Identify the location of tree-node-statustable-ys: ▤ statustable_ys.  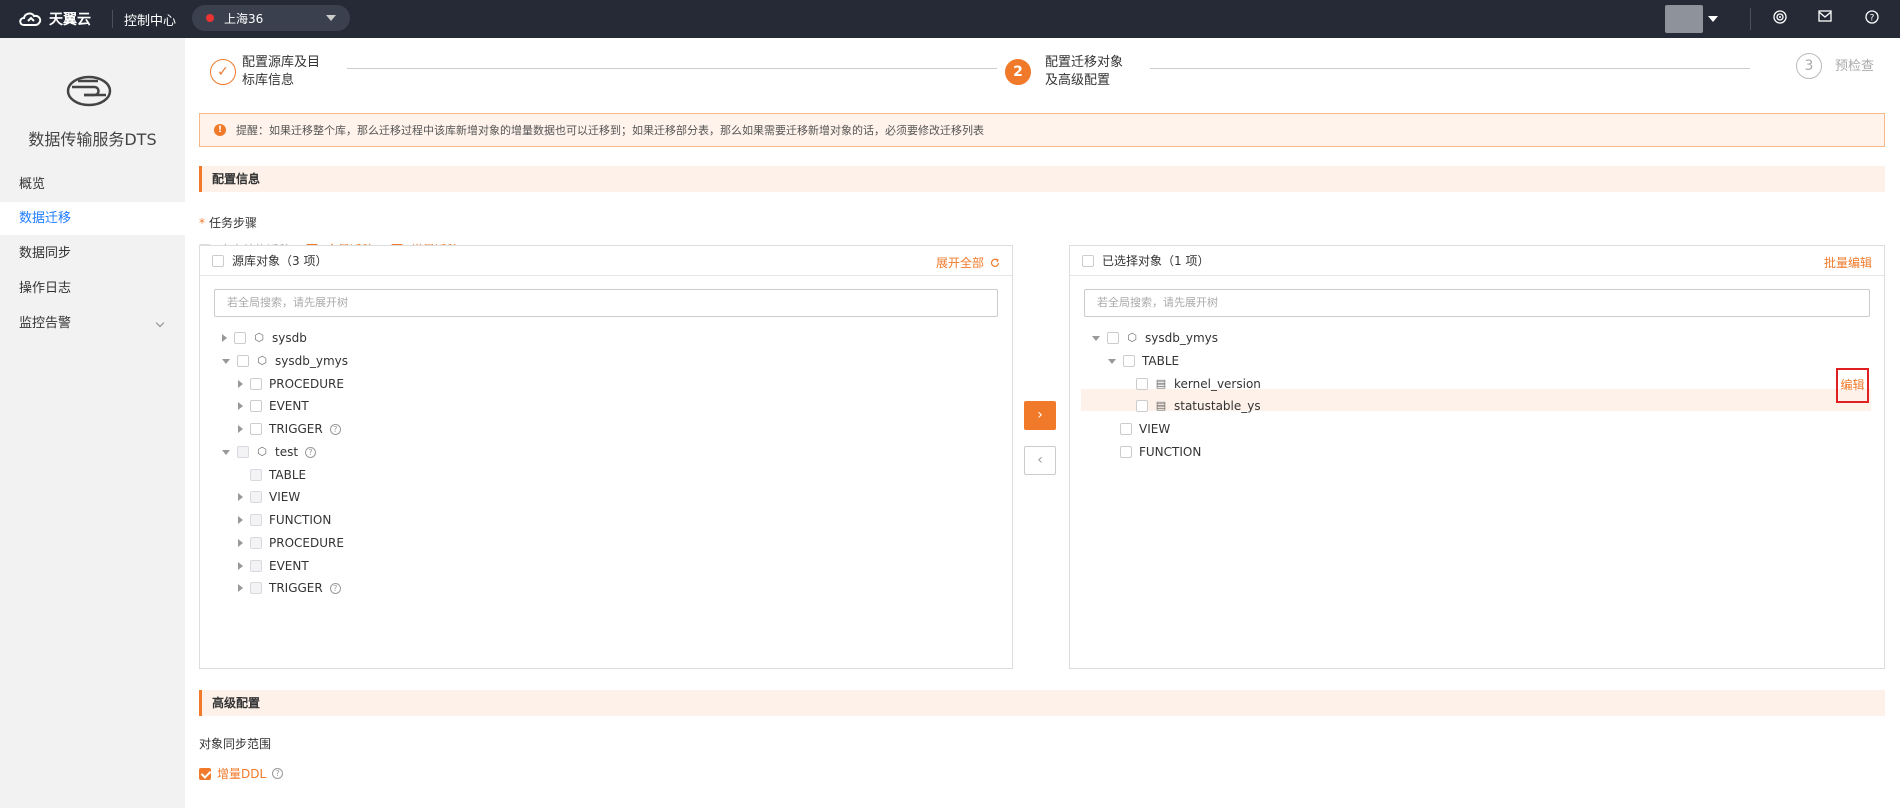
(1198, 406).